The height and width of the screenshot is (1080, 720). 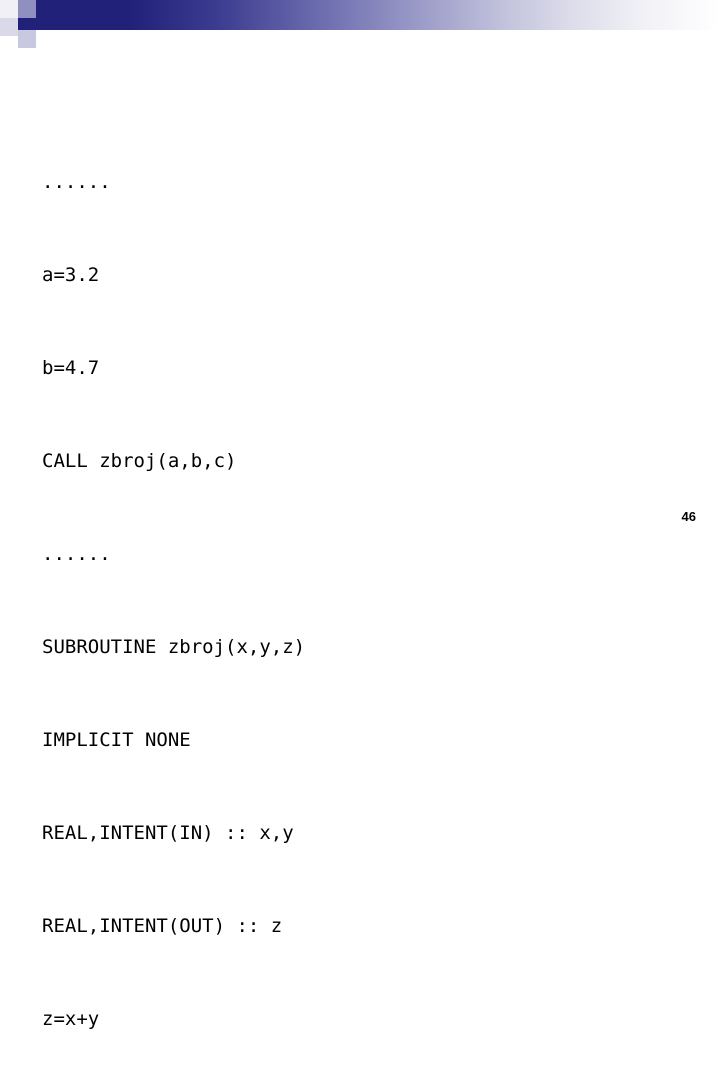 I want to click on code-line: REAL,INTENT(IN) :: x,y, so click(x=168, y=833).